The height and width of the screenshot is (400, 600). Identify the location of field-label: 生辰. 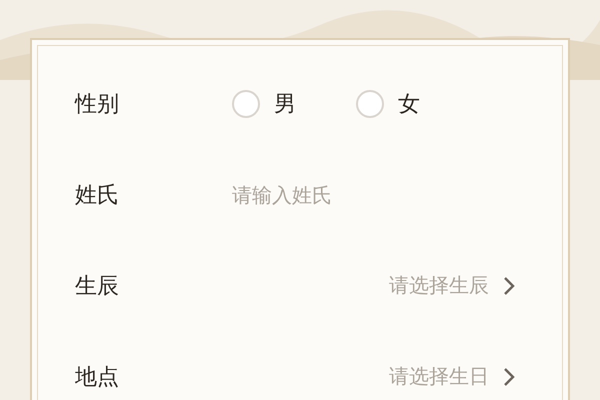
(97, 286).